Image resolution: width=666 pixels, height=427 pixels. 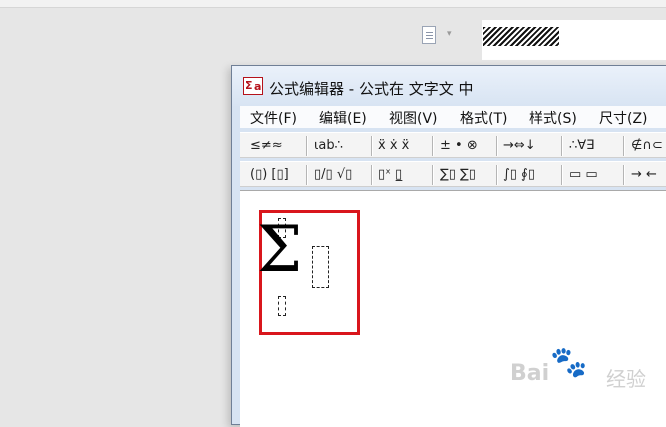 What do you see at coordinates (583, 175) in the screenshot?
I see `underbar-overbar-templates-button: ▭ ▭` at bounding box center [583, 175].